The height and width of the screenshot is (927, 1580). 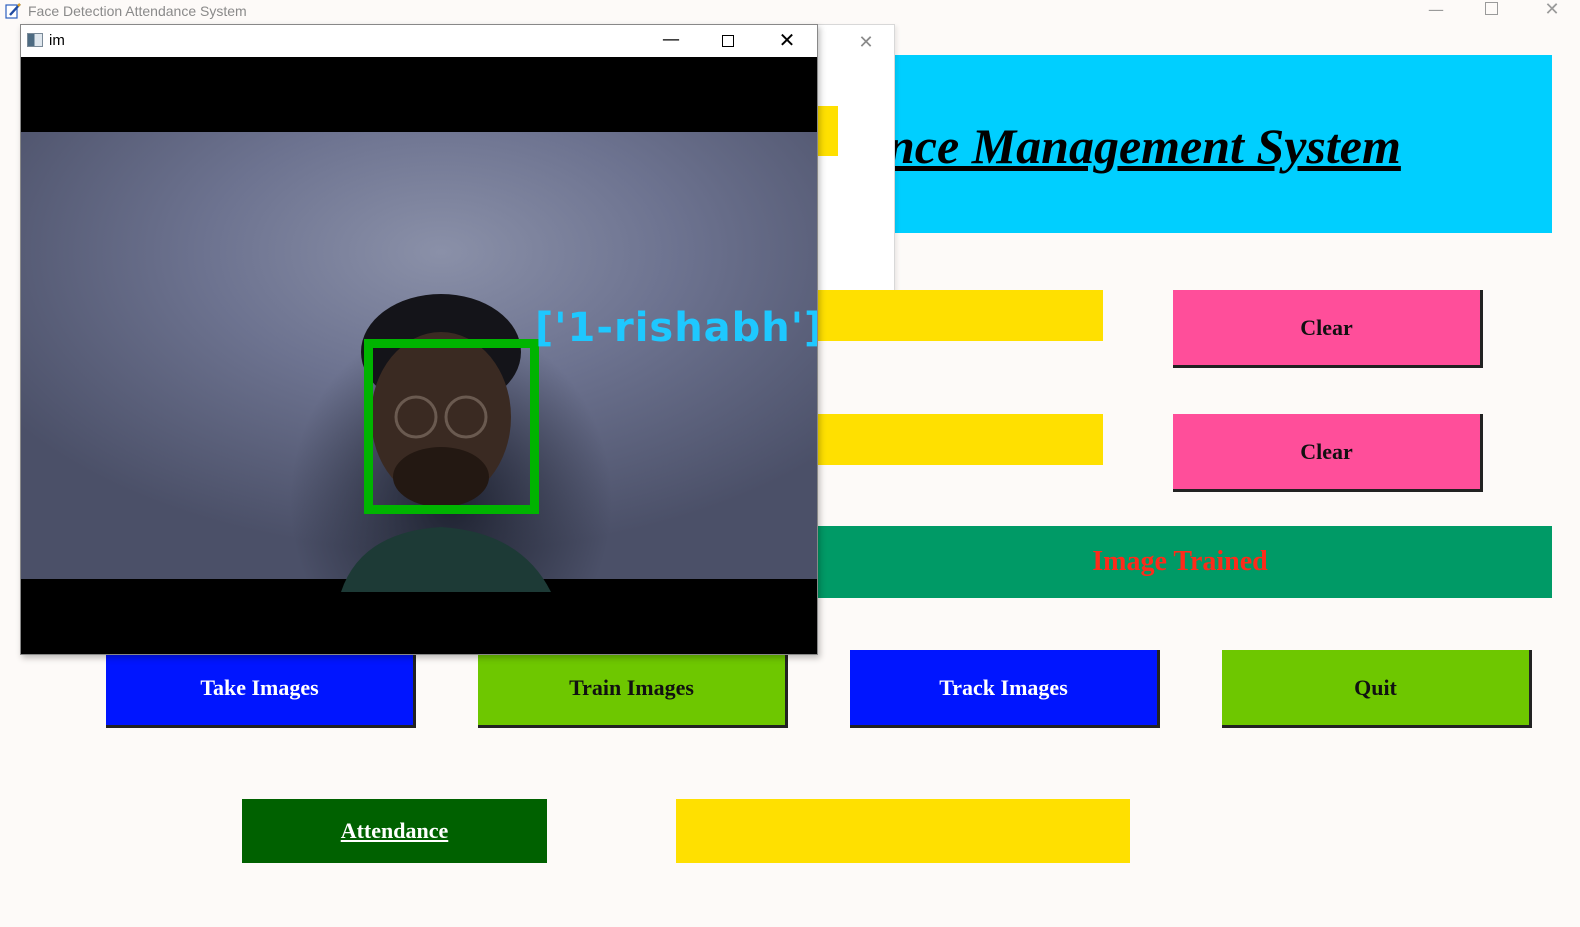 I want to click on attendance-button: Attendance, so click(x=394, y=831).